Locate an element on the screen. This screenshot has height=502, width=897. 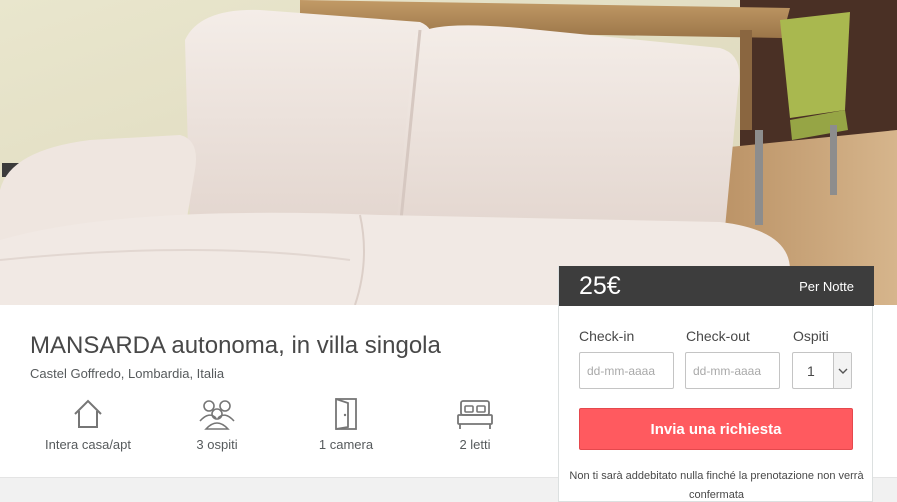
nightly-price: 25€ is located at coordinates (600, 285).